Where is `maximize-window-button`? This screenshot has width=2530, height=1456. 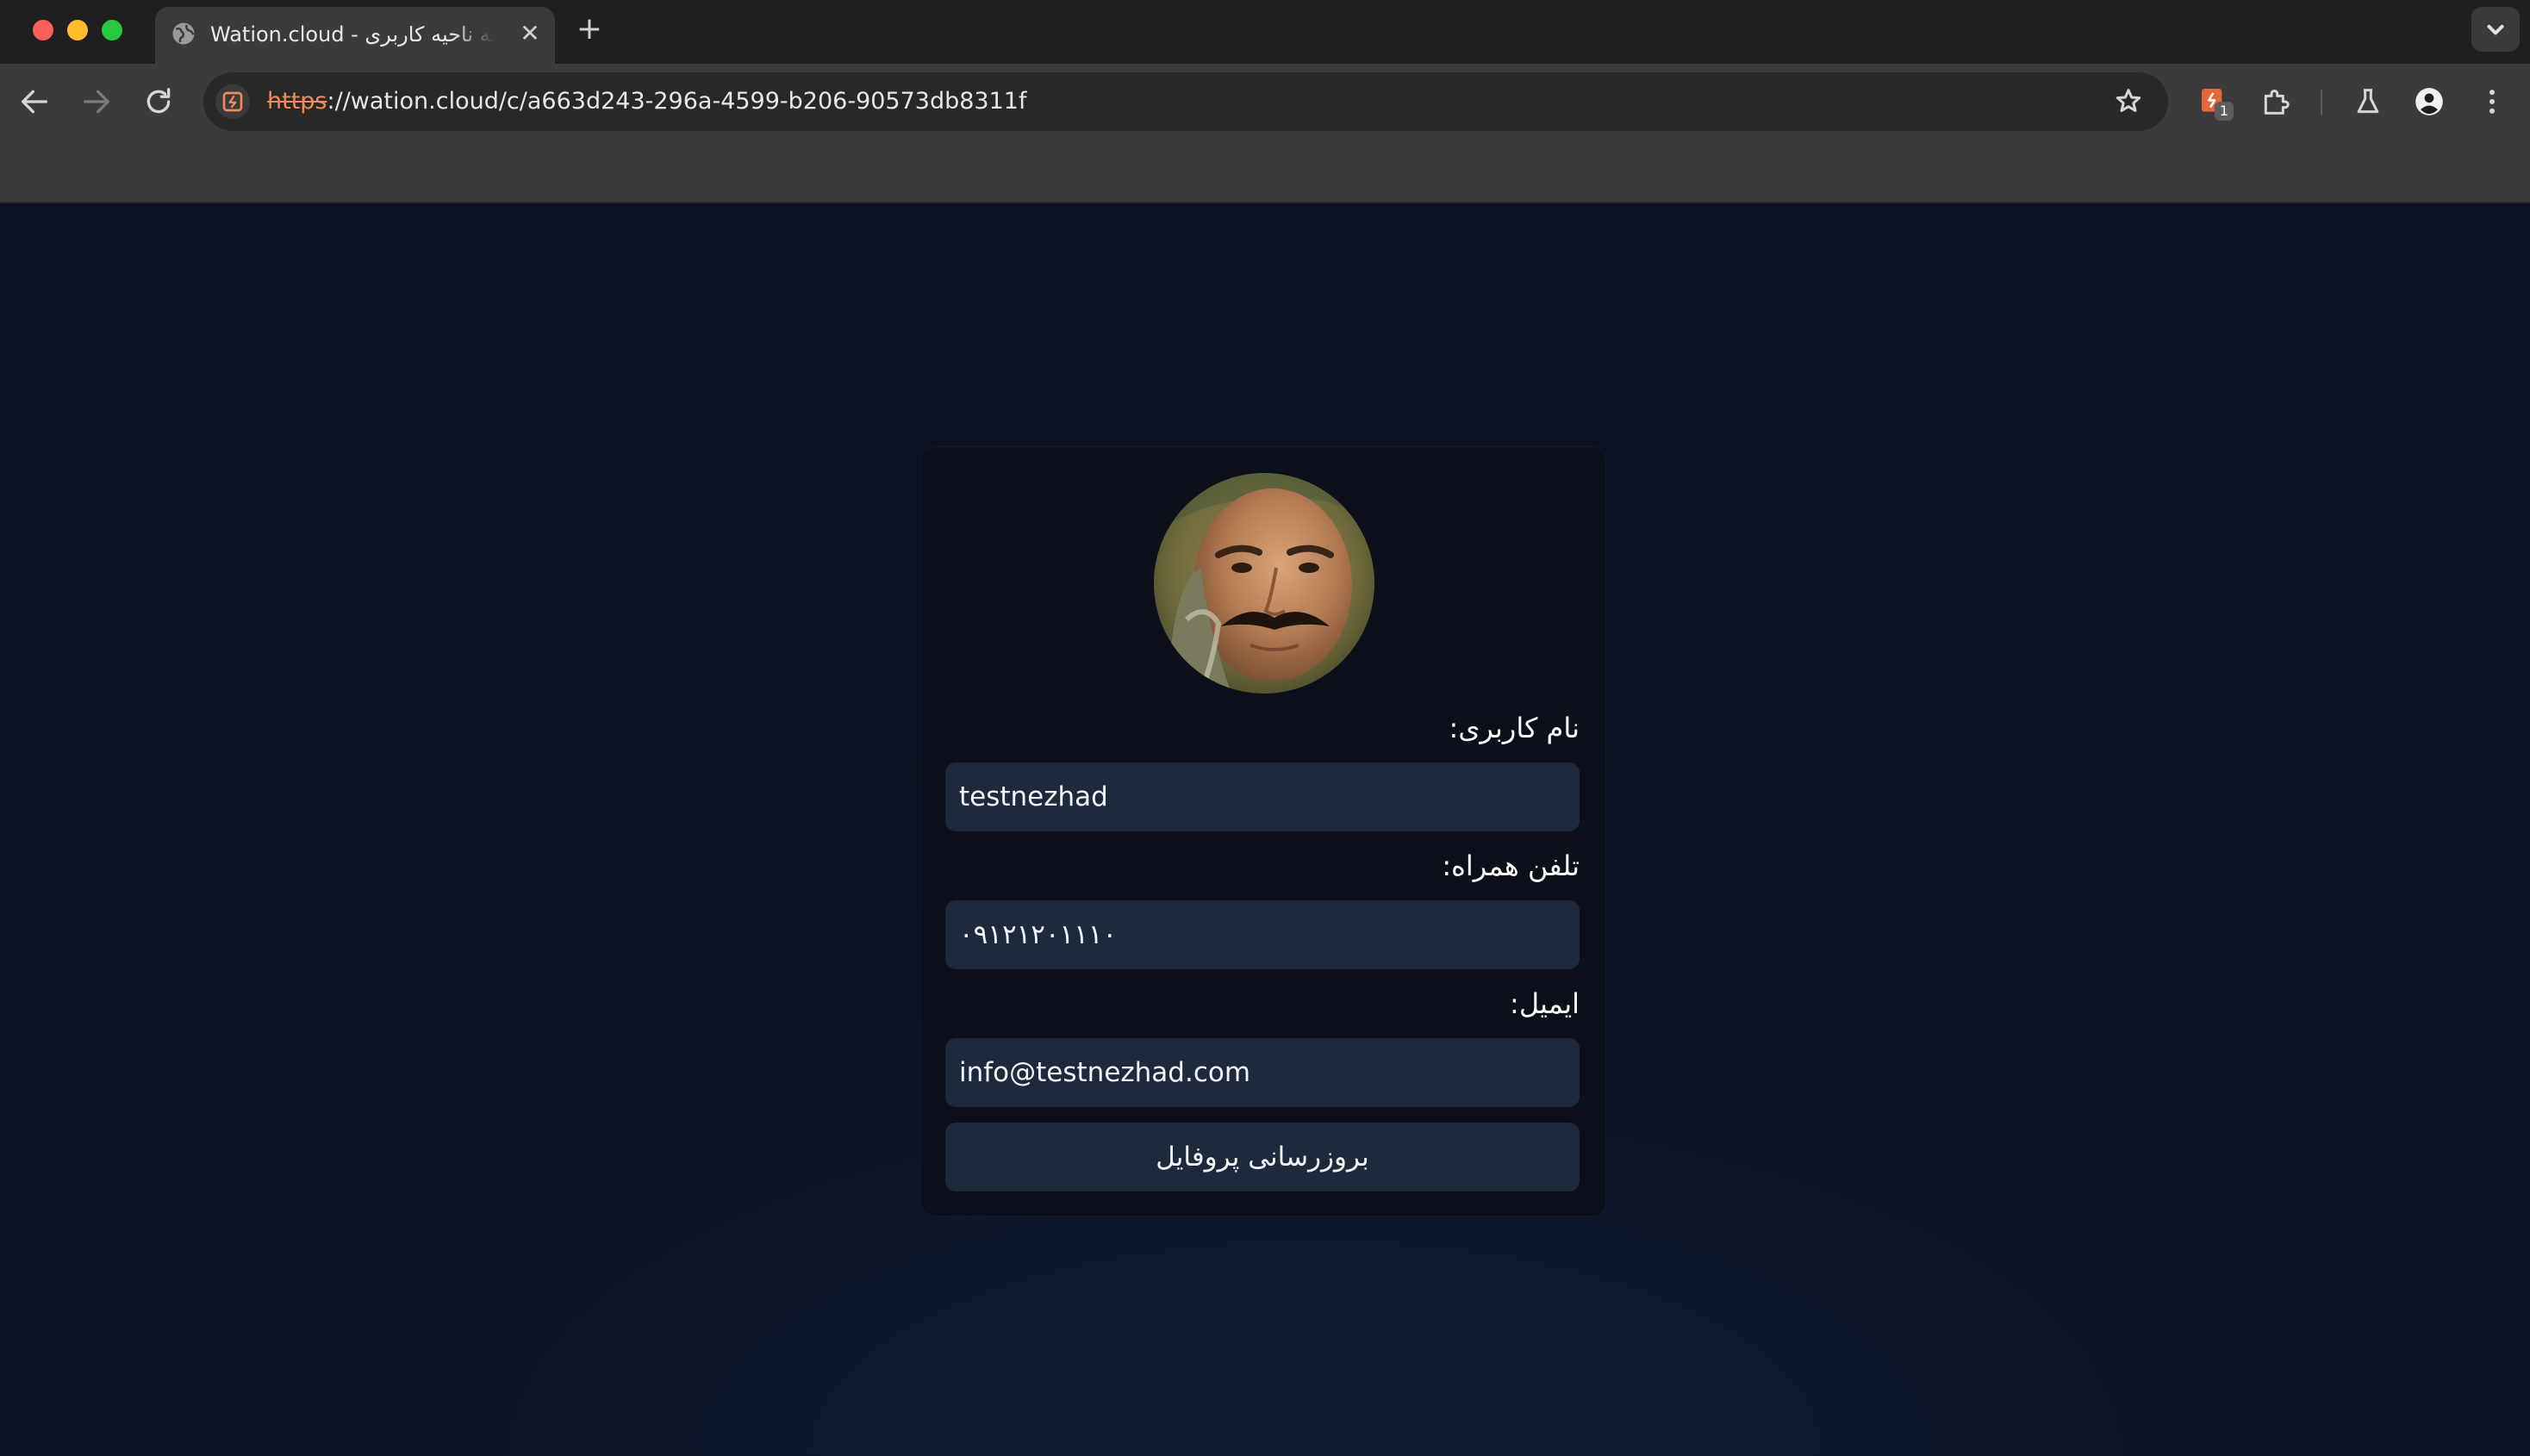 maximize-window-button is located at coordinates (112, 30).